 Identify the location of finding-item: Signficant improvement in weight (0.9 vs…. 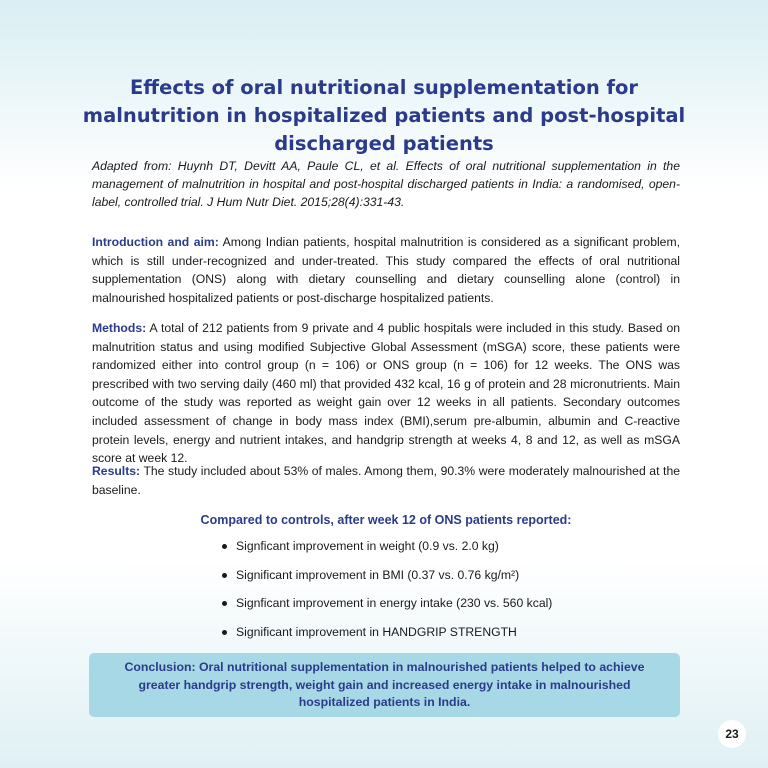
(428, 550).